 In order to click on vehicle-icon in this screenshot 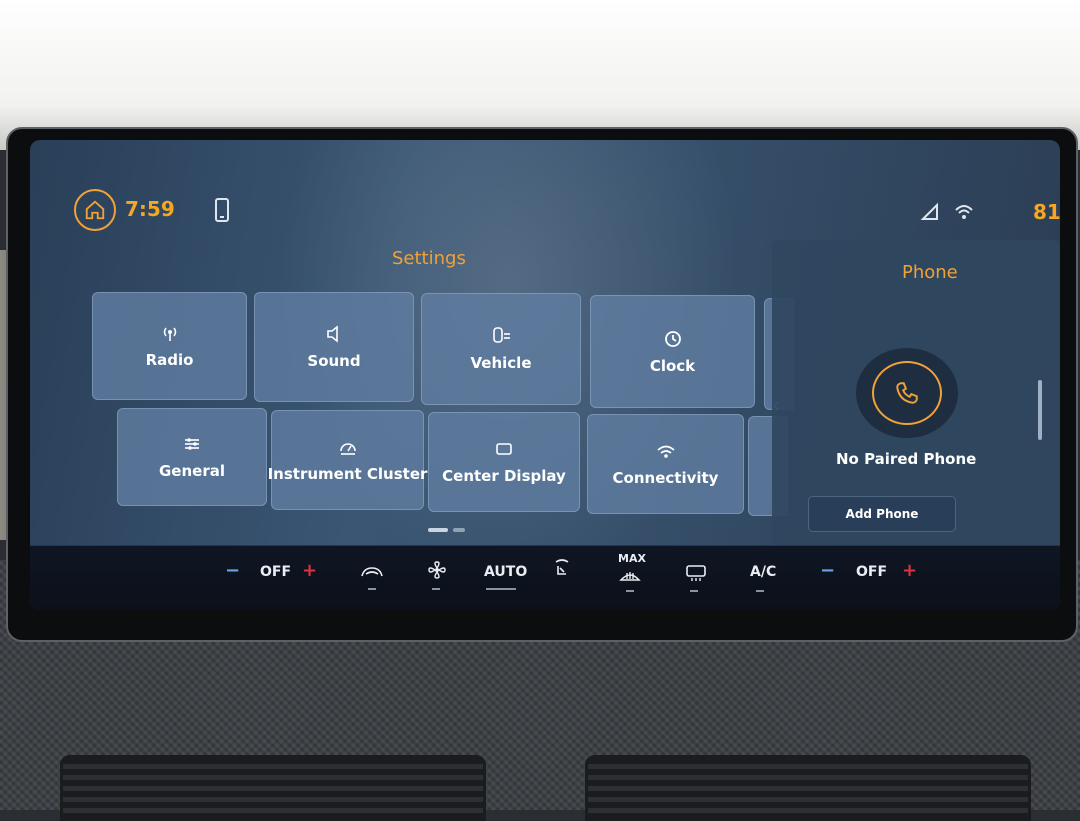, I will do `click(501, 335)`.